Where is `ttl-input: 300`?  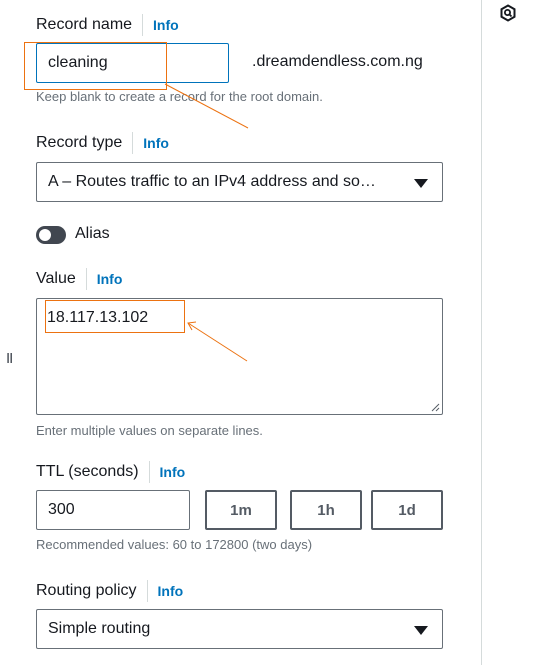 ttl-input: 300 is located at coordinates (113, 510).